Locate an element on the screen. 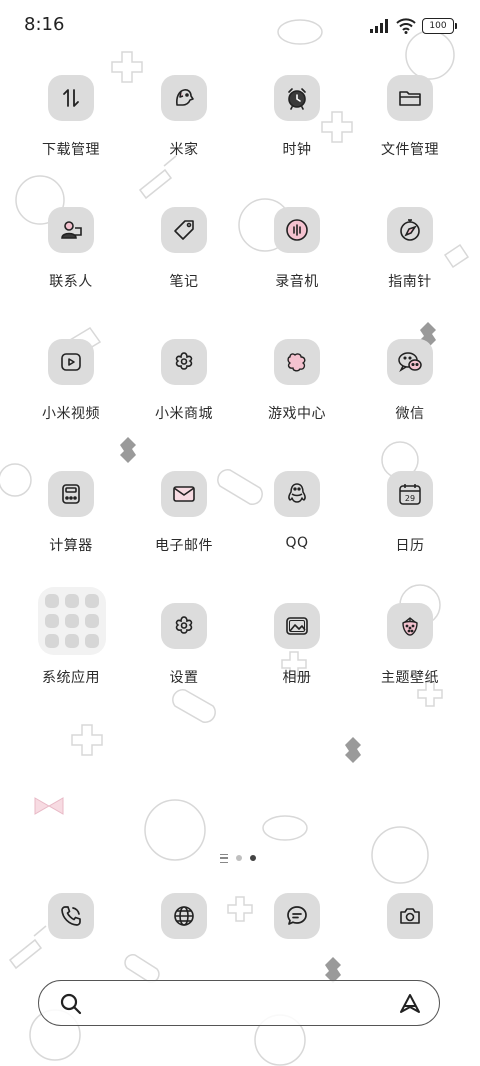 The height and width of the screenshot is (1066, 480). app-game-center: 游戏中心 is located at coordinates (297, 394).